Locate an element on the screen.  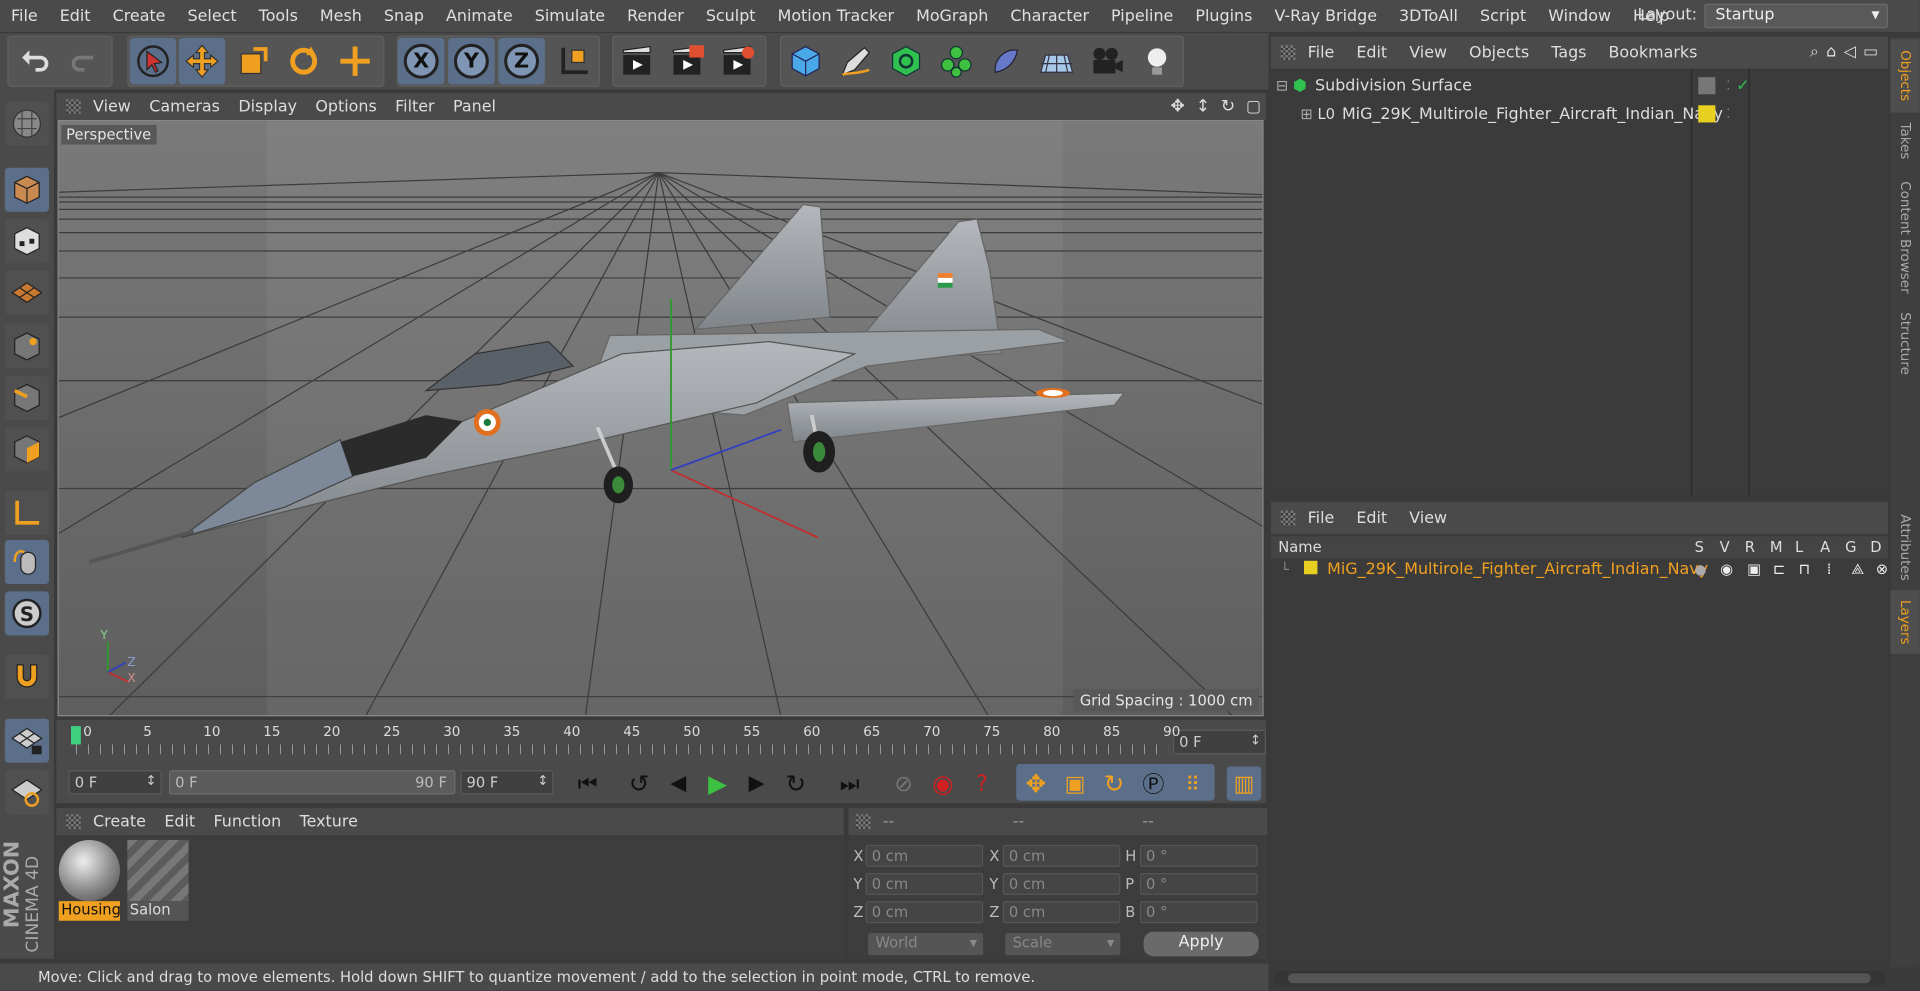
viewport-menu-view: View is located at coordinates (112, 106).